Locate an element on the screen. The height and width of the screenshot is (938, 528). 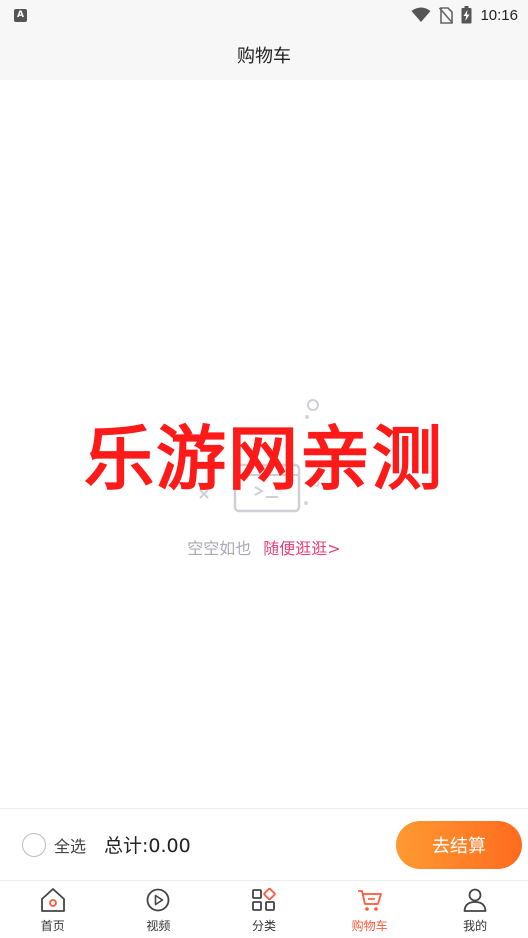
bottom-tab-bar: 首页 视频 分类 购物车 我的 is located at coordinates (264, 909).